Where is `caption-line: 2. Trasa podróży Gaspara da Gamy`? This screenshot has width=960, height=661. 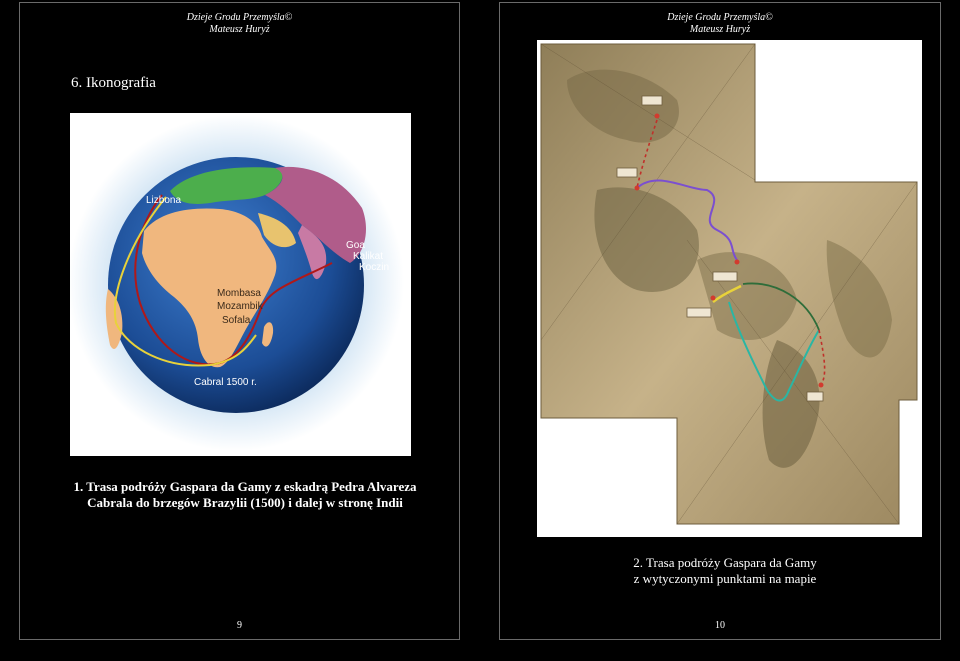
caption-line: 2. Trasa podróży Gaspara da Gamy is located at coordinates (725, 562).